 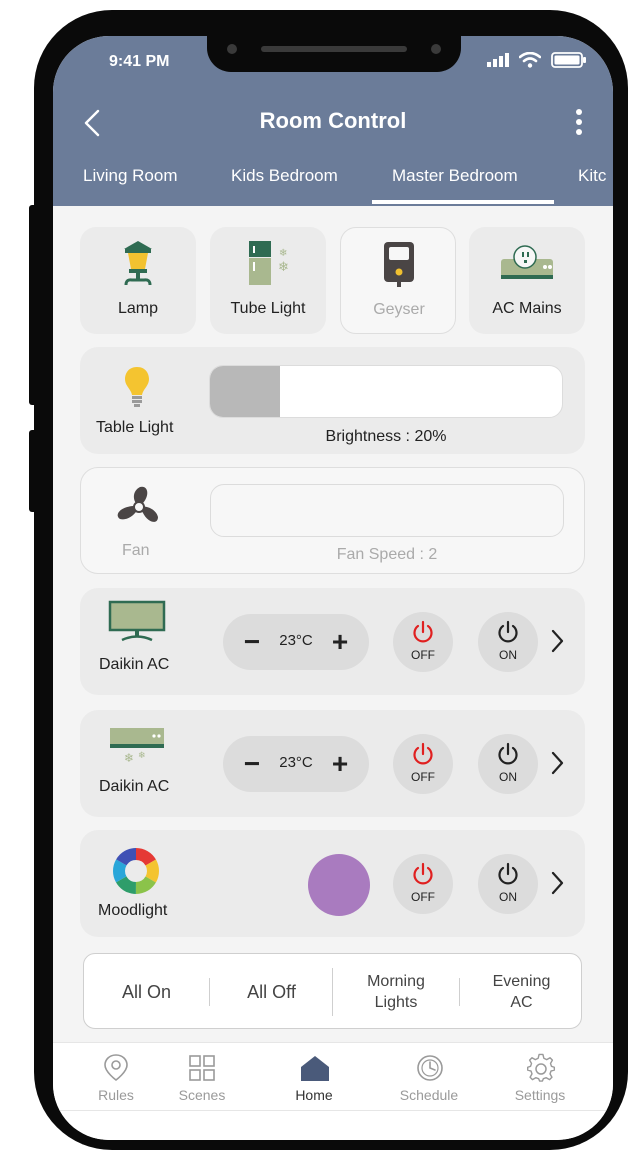 I want to click on nav-home: Home, so click(x=314, y=1077).